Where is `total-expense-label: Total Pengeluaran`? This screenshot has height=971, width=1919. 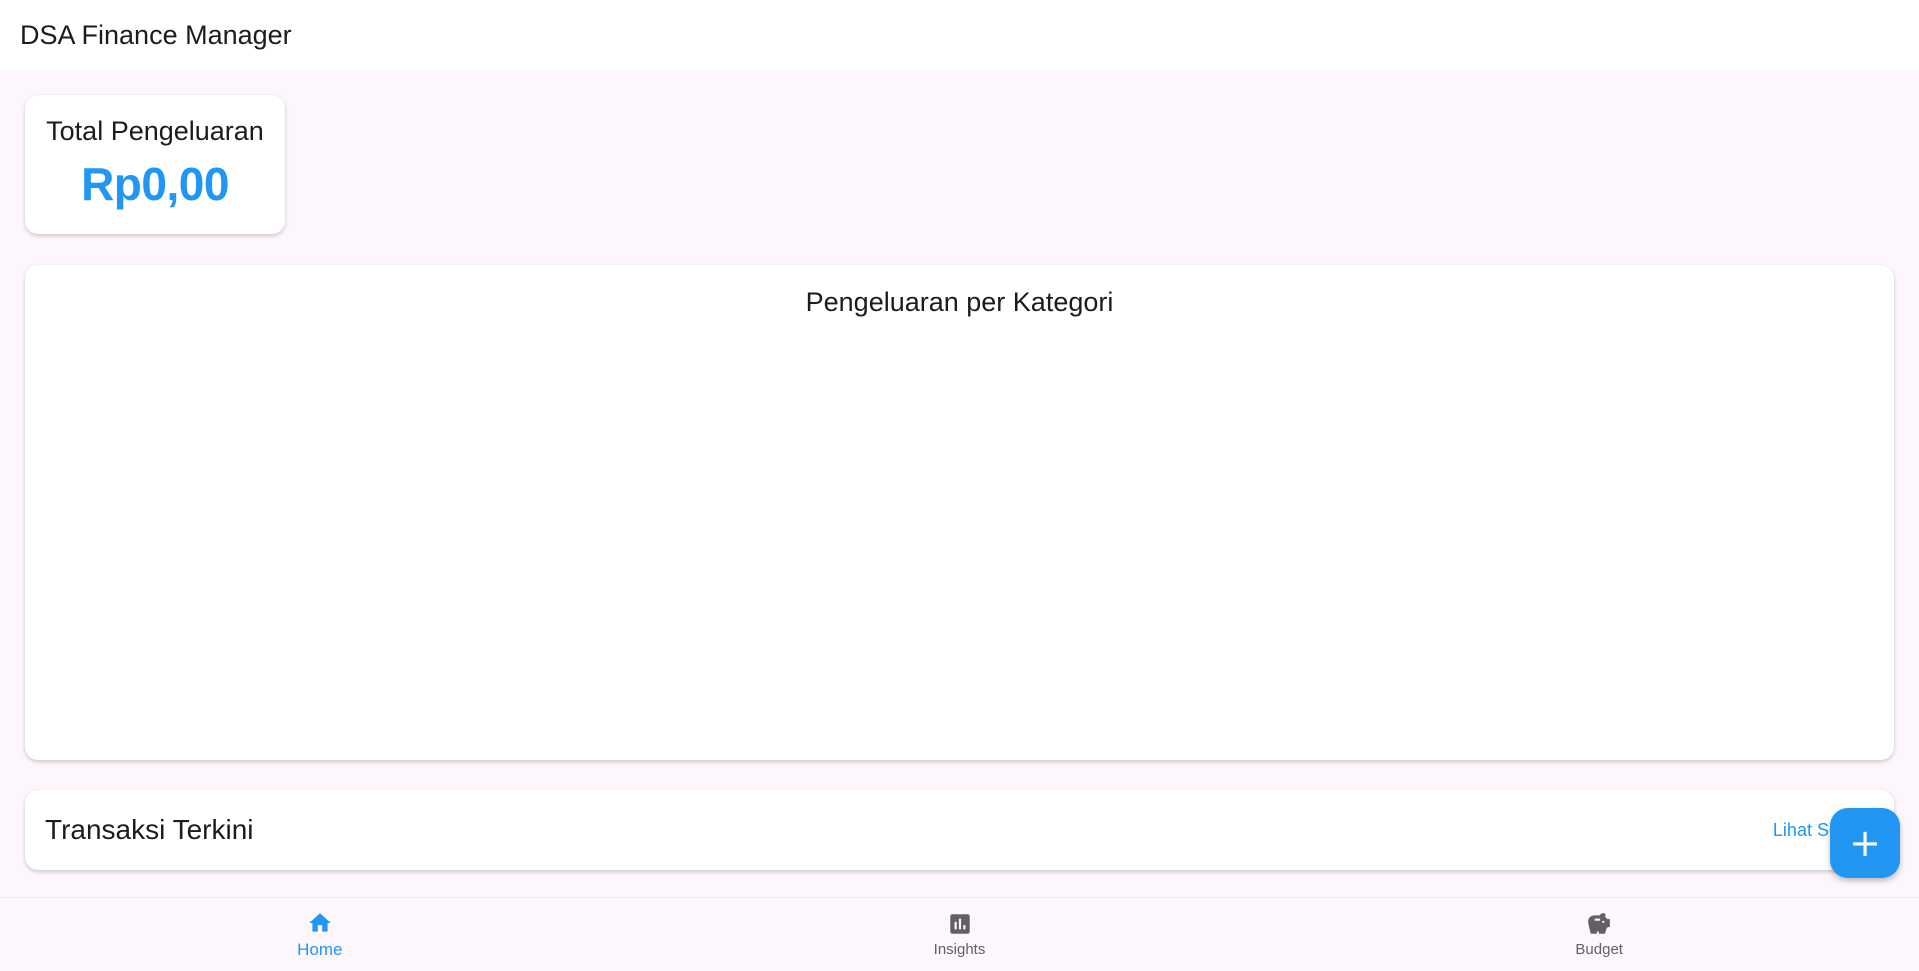 total-expense-label: Total Pengeluaran is located at coordinates (155, 131).